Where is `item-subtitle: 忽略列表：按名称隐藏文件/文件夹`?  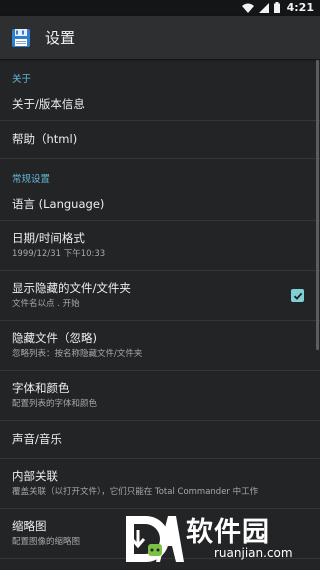
item-subtitle: 忽略列表：按名称隐藏文件/文件夹 is located at coordinates (77, 354).